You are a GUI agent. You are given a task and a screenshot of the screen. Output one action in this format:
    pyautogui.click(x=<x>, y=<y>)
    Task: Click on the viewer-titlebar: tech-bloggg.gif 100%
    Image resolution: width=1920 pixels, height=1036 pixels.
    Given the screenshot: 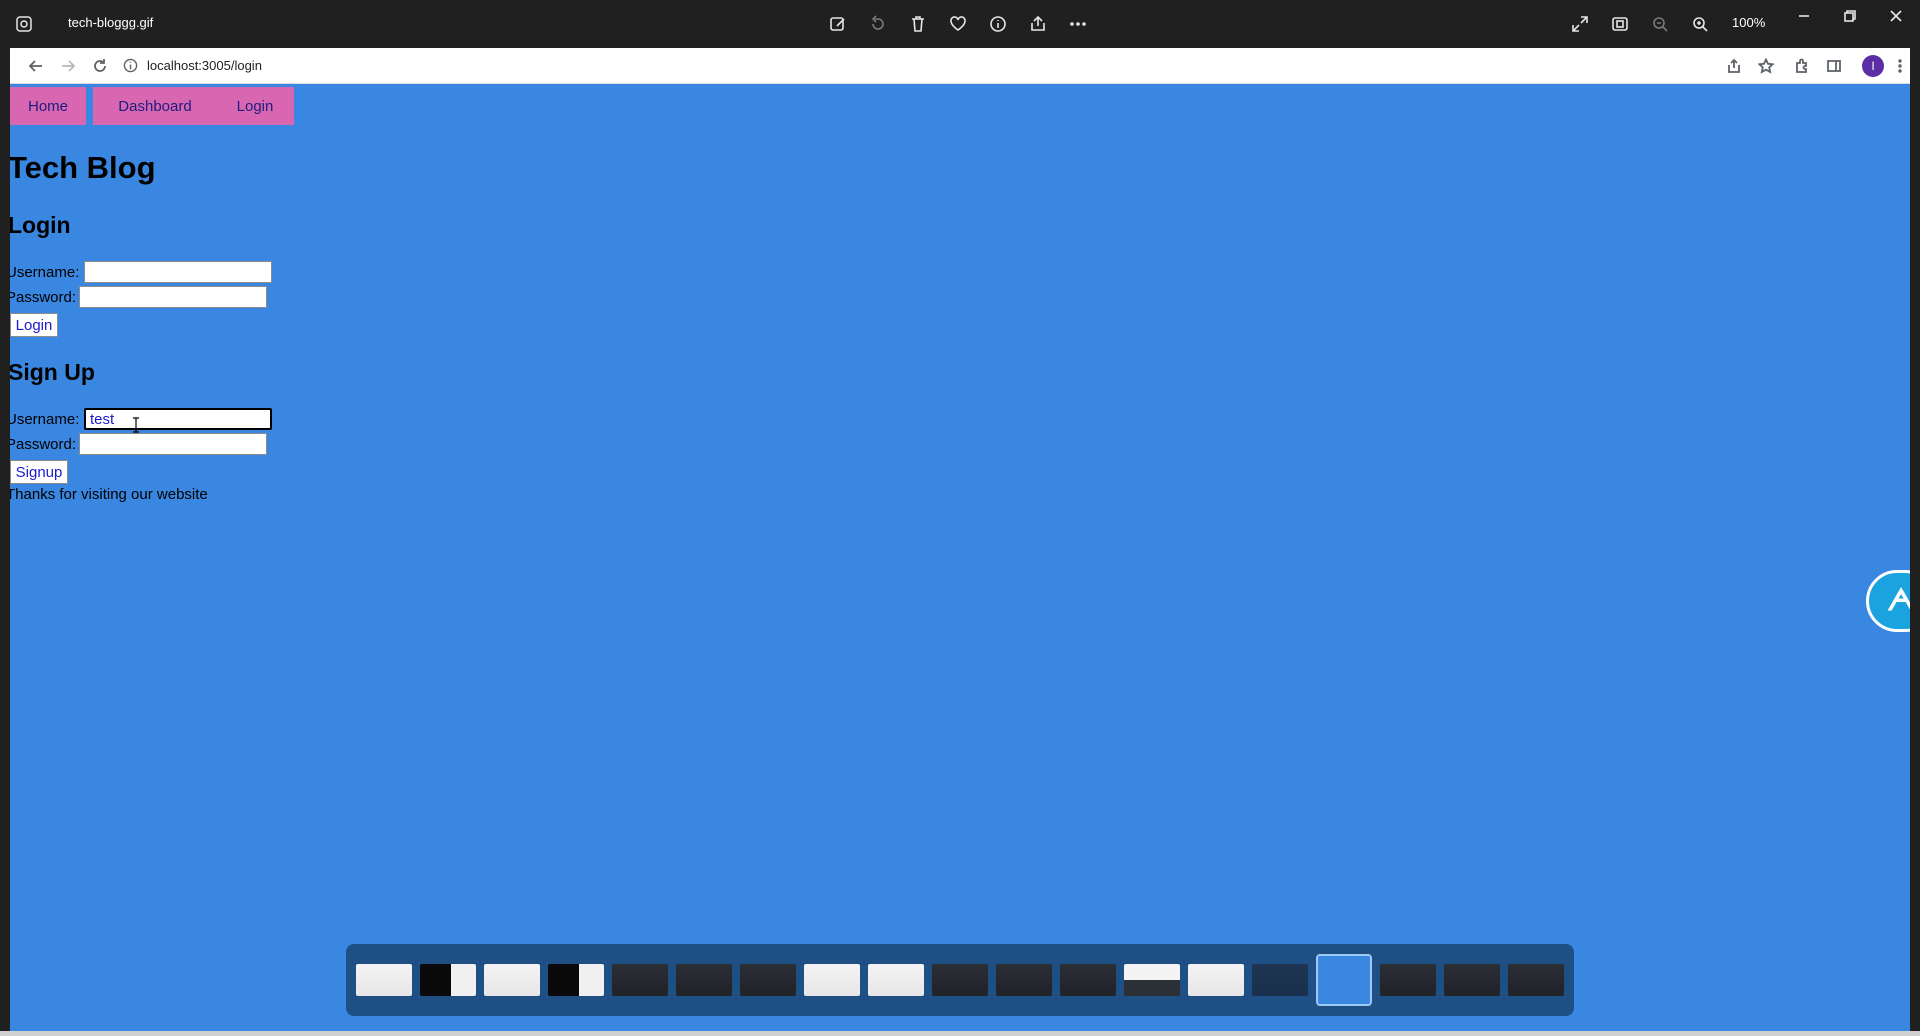 What is the action you would take?
    pyautogui.click(x=960, y=24)
    